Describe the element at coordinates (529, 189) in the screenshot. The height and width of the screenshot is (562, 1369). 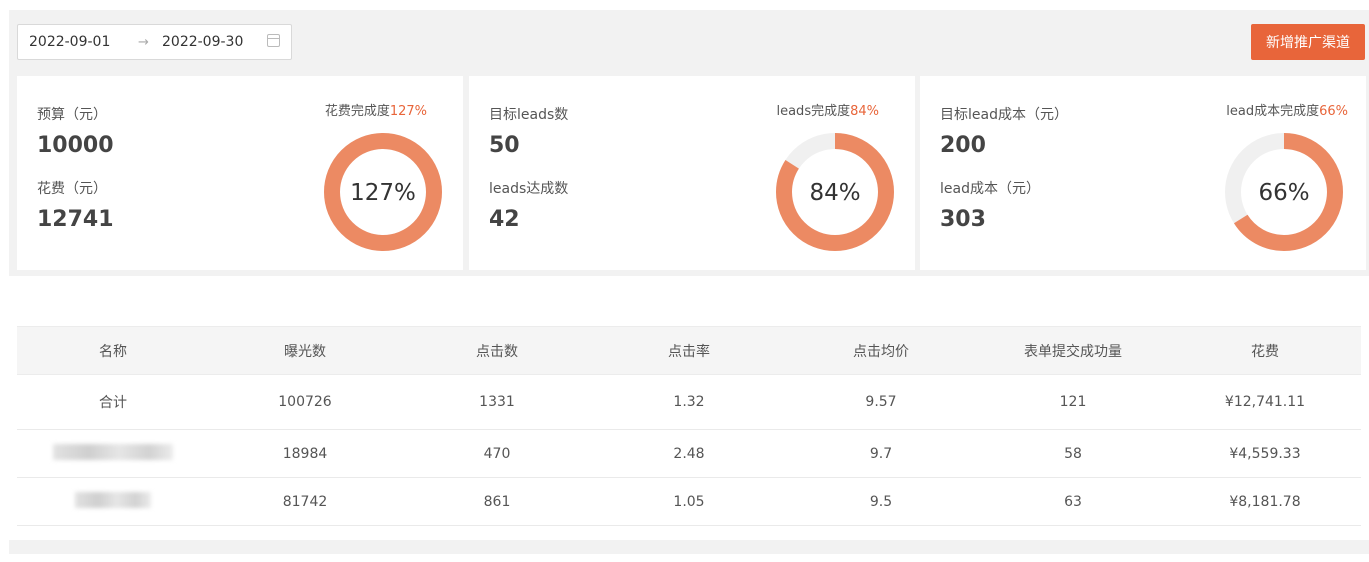
I see `leads-achieved-label: leads达成数` at that location.